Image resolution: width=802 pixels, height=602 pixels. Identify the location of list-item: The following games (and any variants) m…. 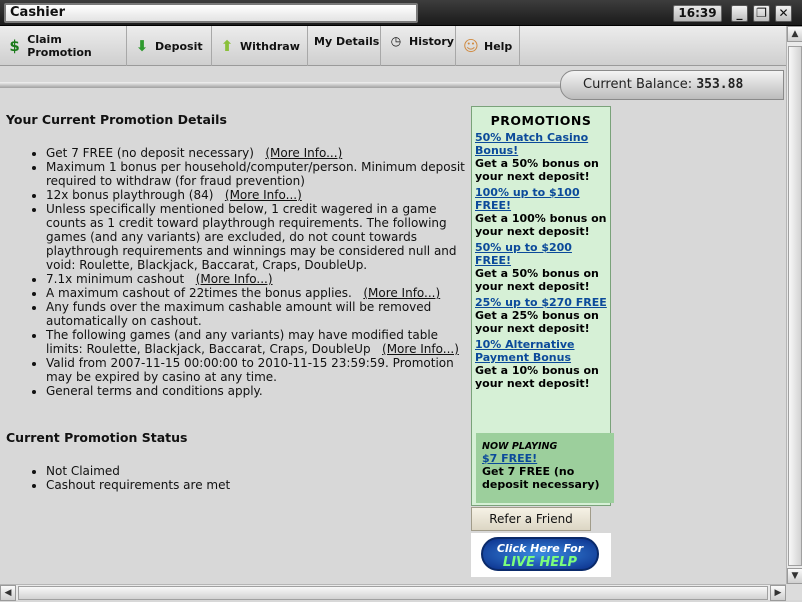
(257, 342).